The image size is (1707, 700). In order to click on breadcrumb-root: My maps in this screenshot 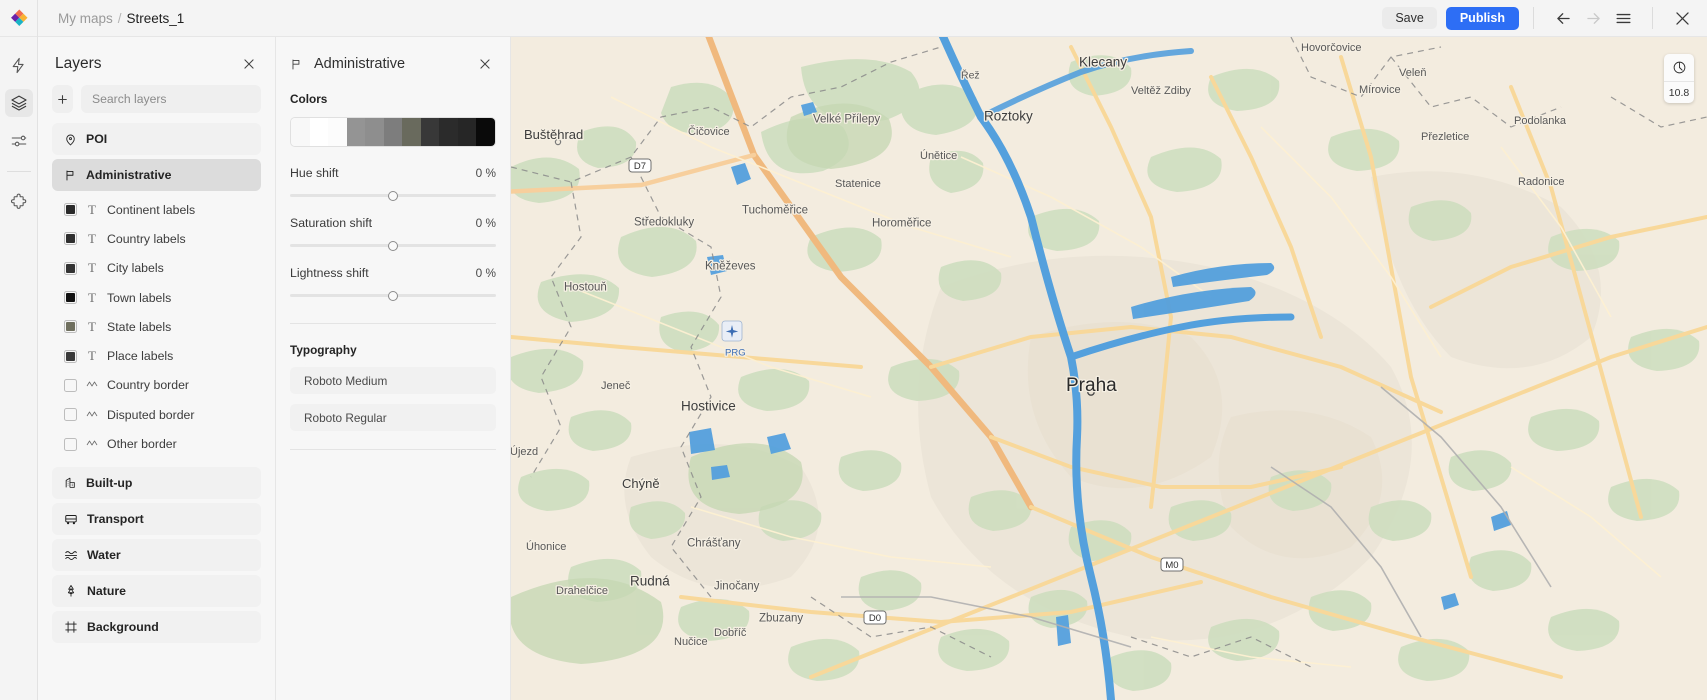, I will do `click(85, 18)`.